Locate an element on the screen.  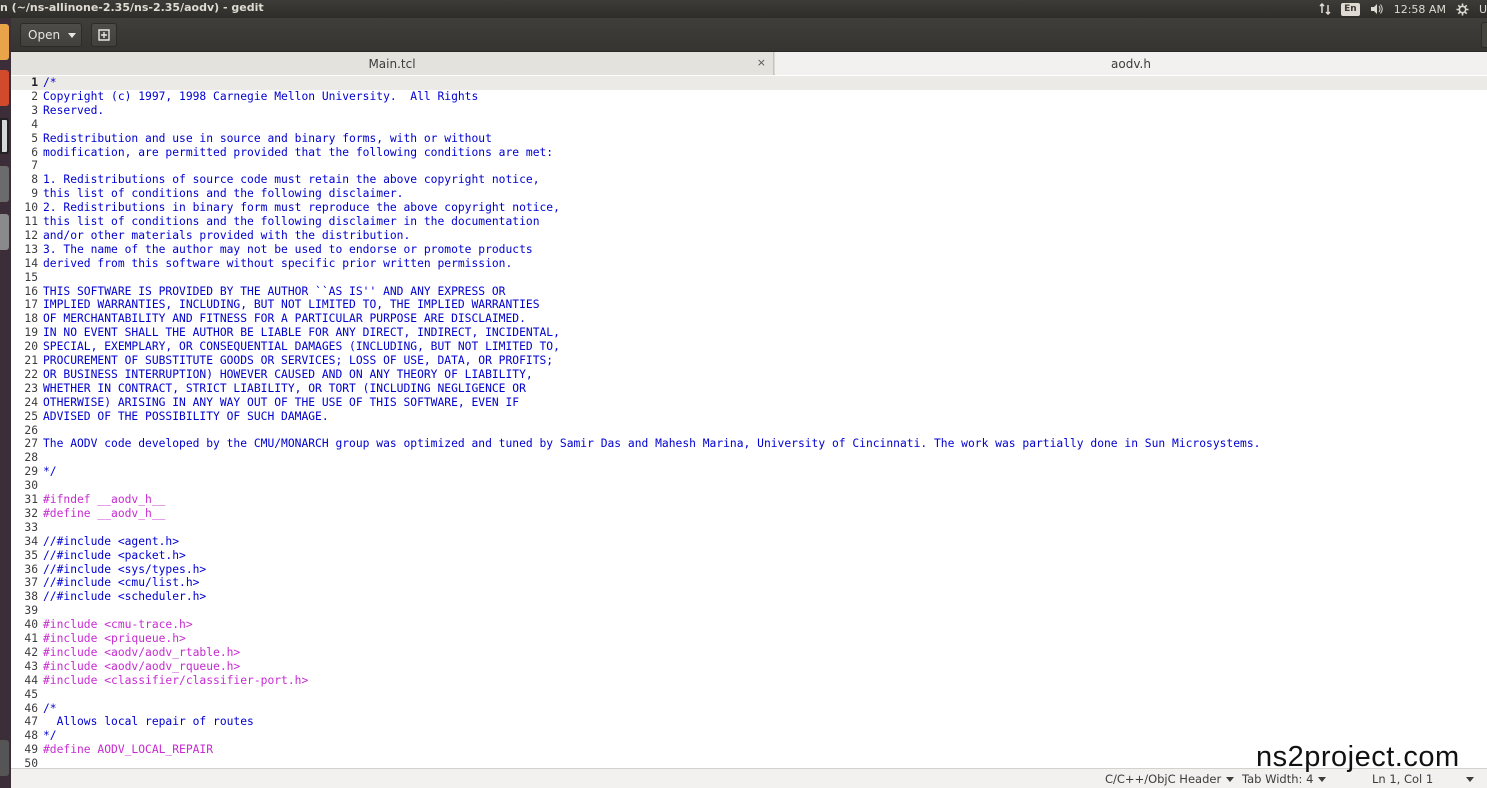
new-document-button is located at coordinates (104, 35).